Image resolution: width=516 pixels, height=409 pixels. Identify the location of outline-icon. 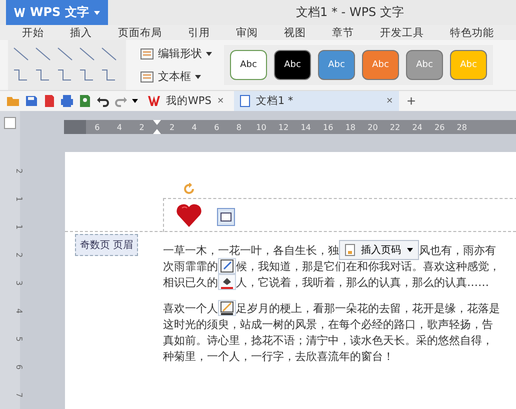
(227, 308).